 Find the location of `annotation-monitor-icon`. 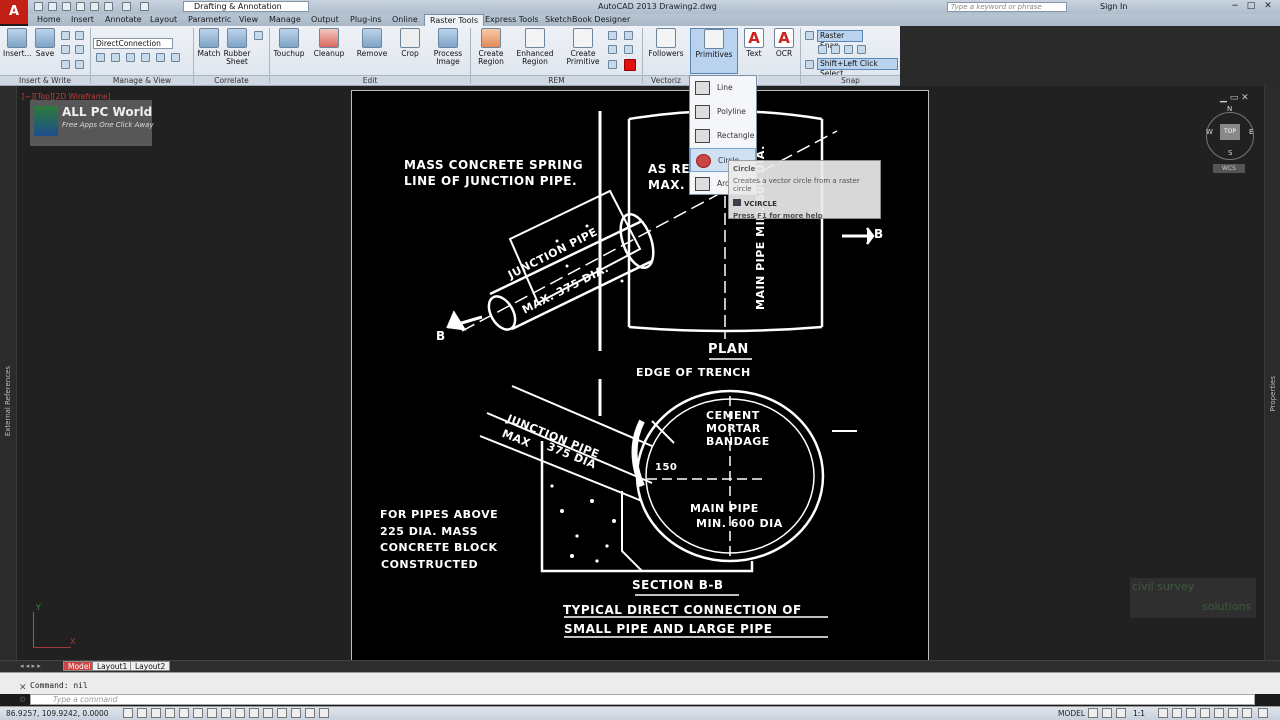

annotation-monitor-icon is located at coordinates (324, 713).